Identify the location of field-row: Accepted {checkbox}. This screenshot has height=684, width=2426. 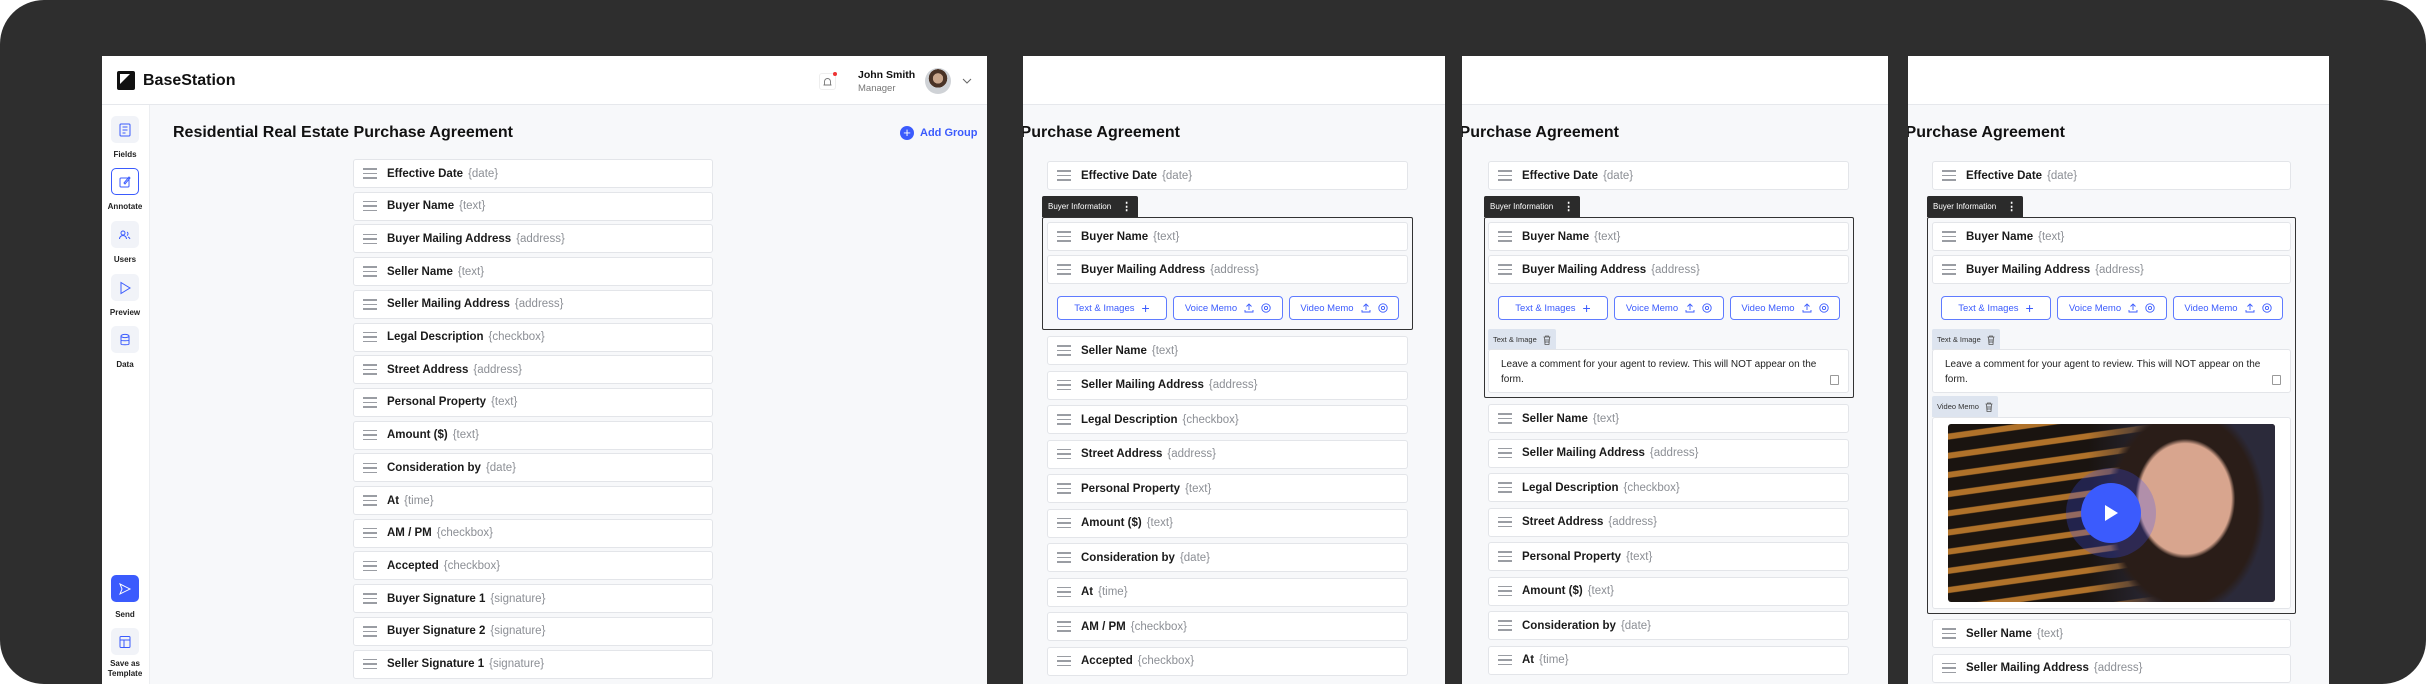
(533, 566).